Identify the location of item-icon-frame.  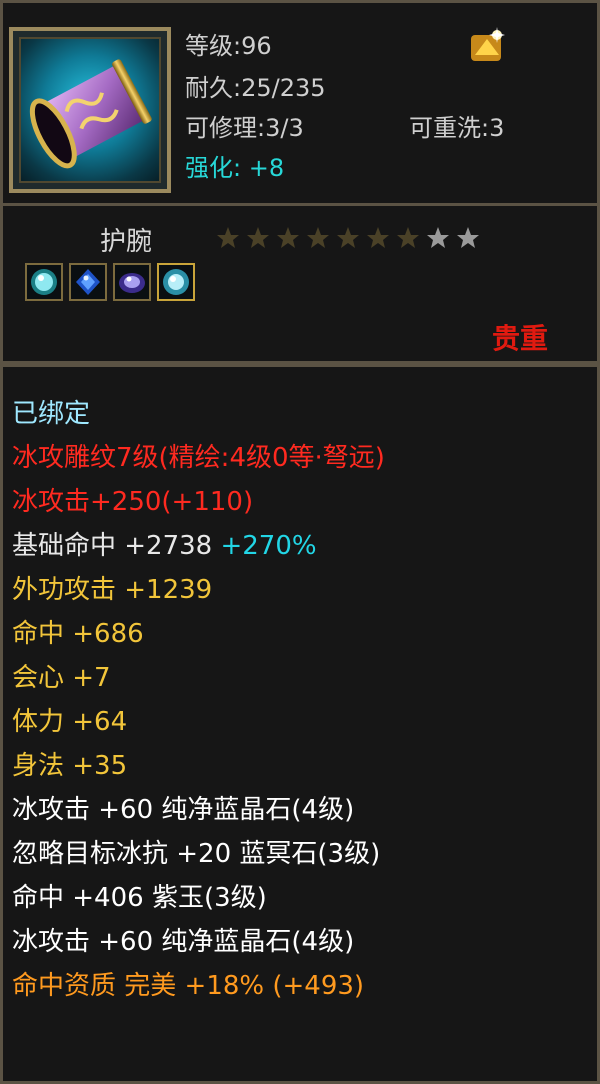
(90, 110).